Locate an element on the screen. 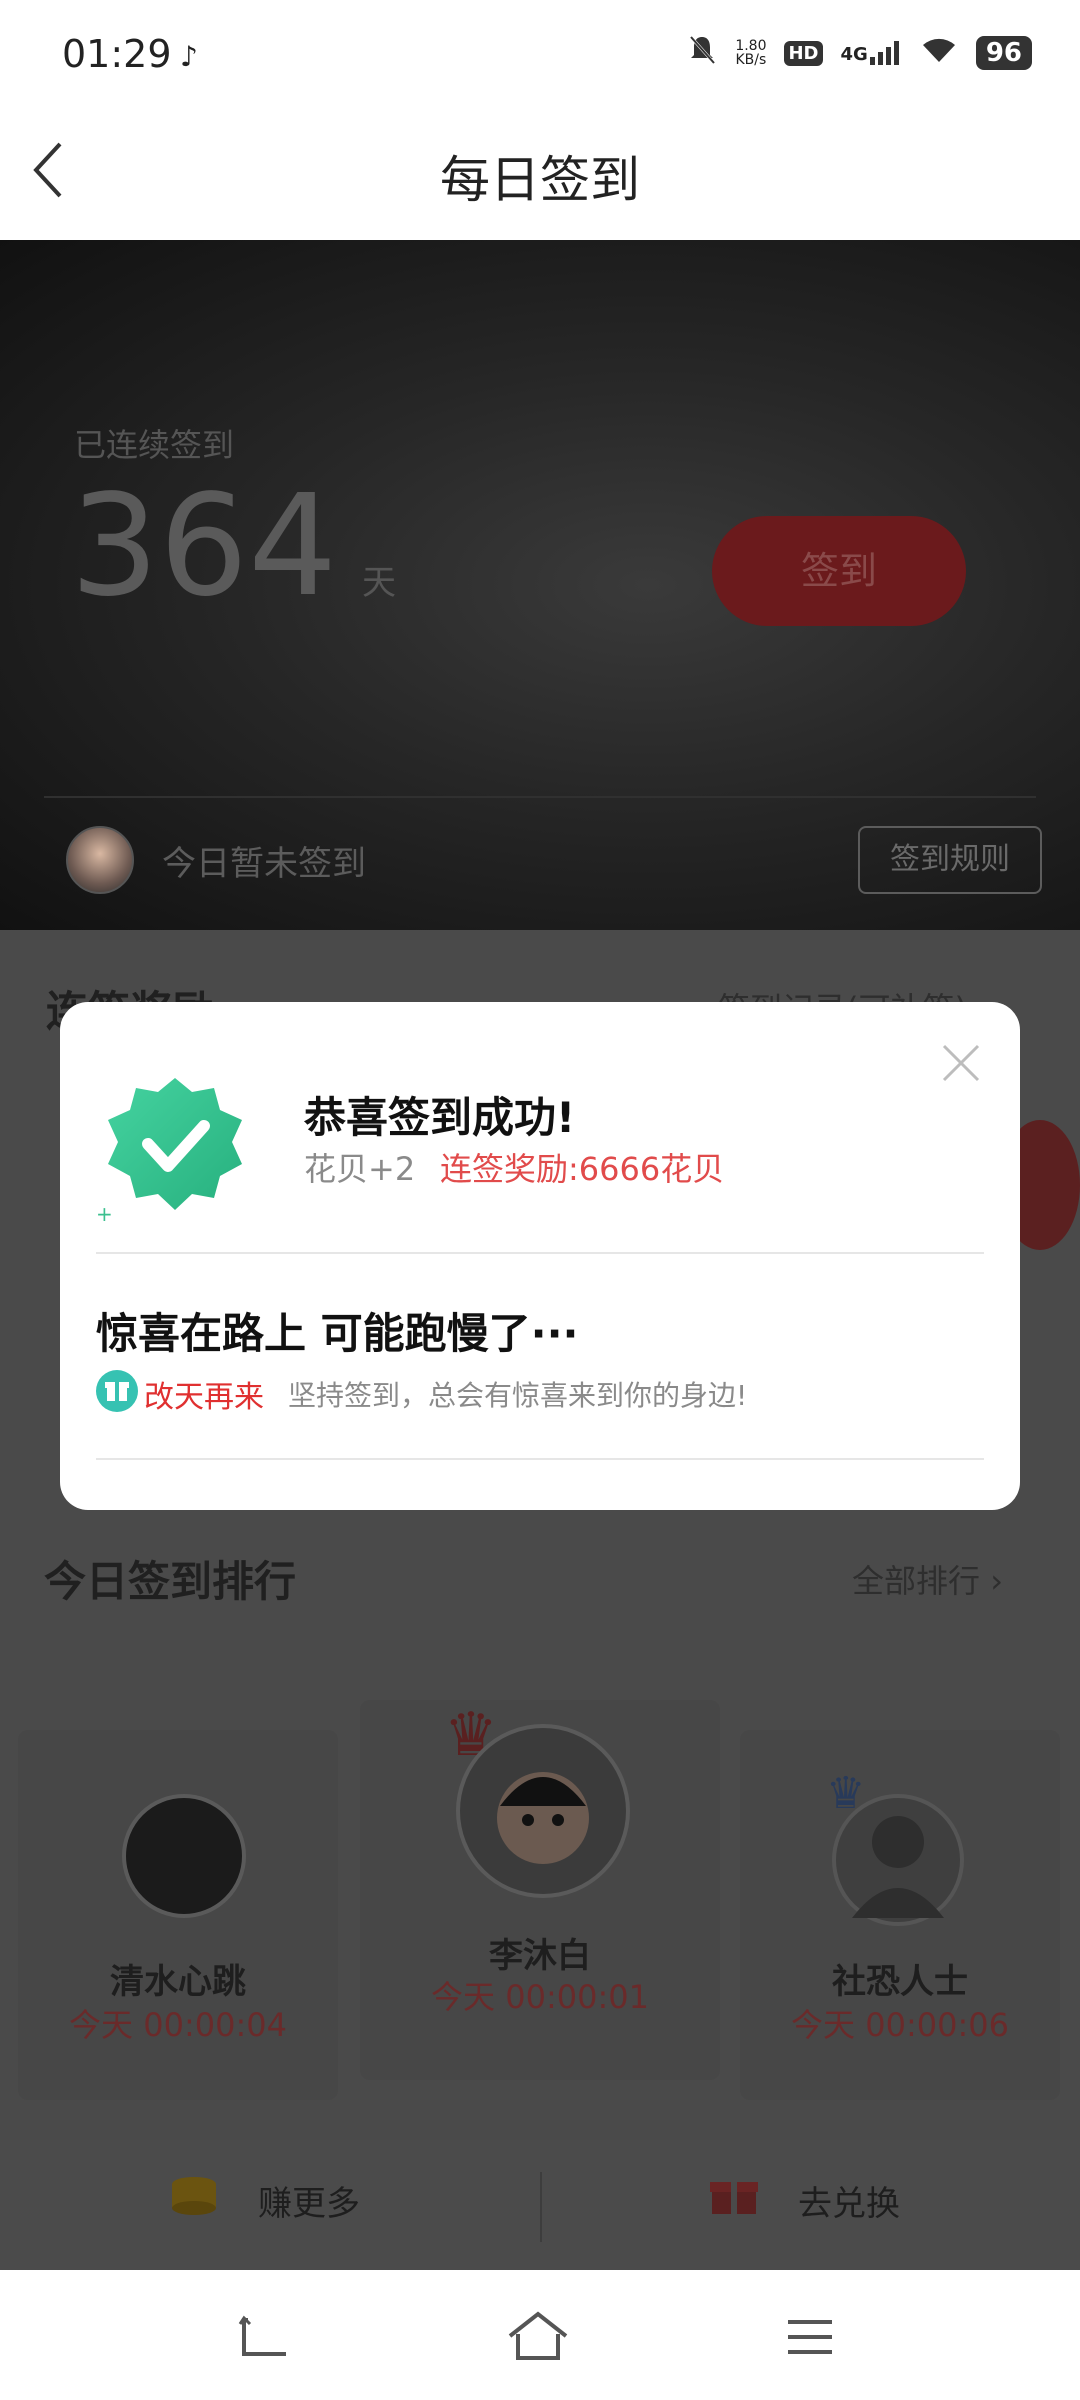 The height and width of the screenshot is (2400, 1080). rank-name: 清水心跳 is located at coordinates (178, 1982).